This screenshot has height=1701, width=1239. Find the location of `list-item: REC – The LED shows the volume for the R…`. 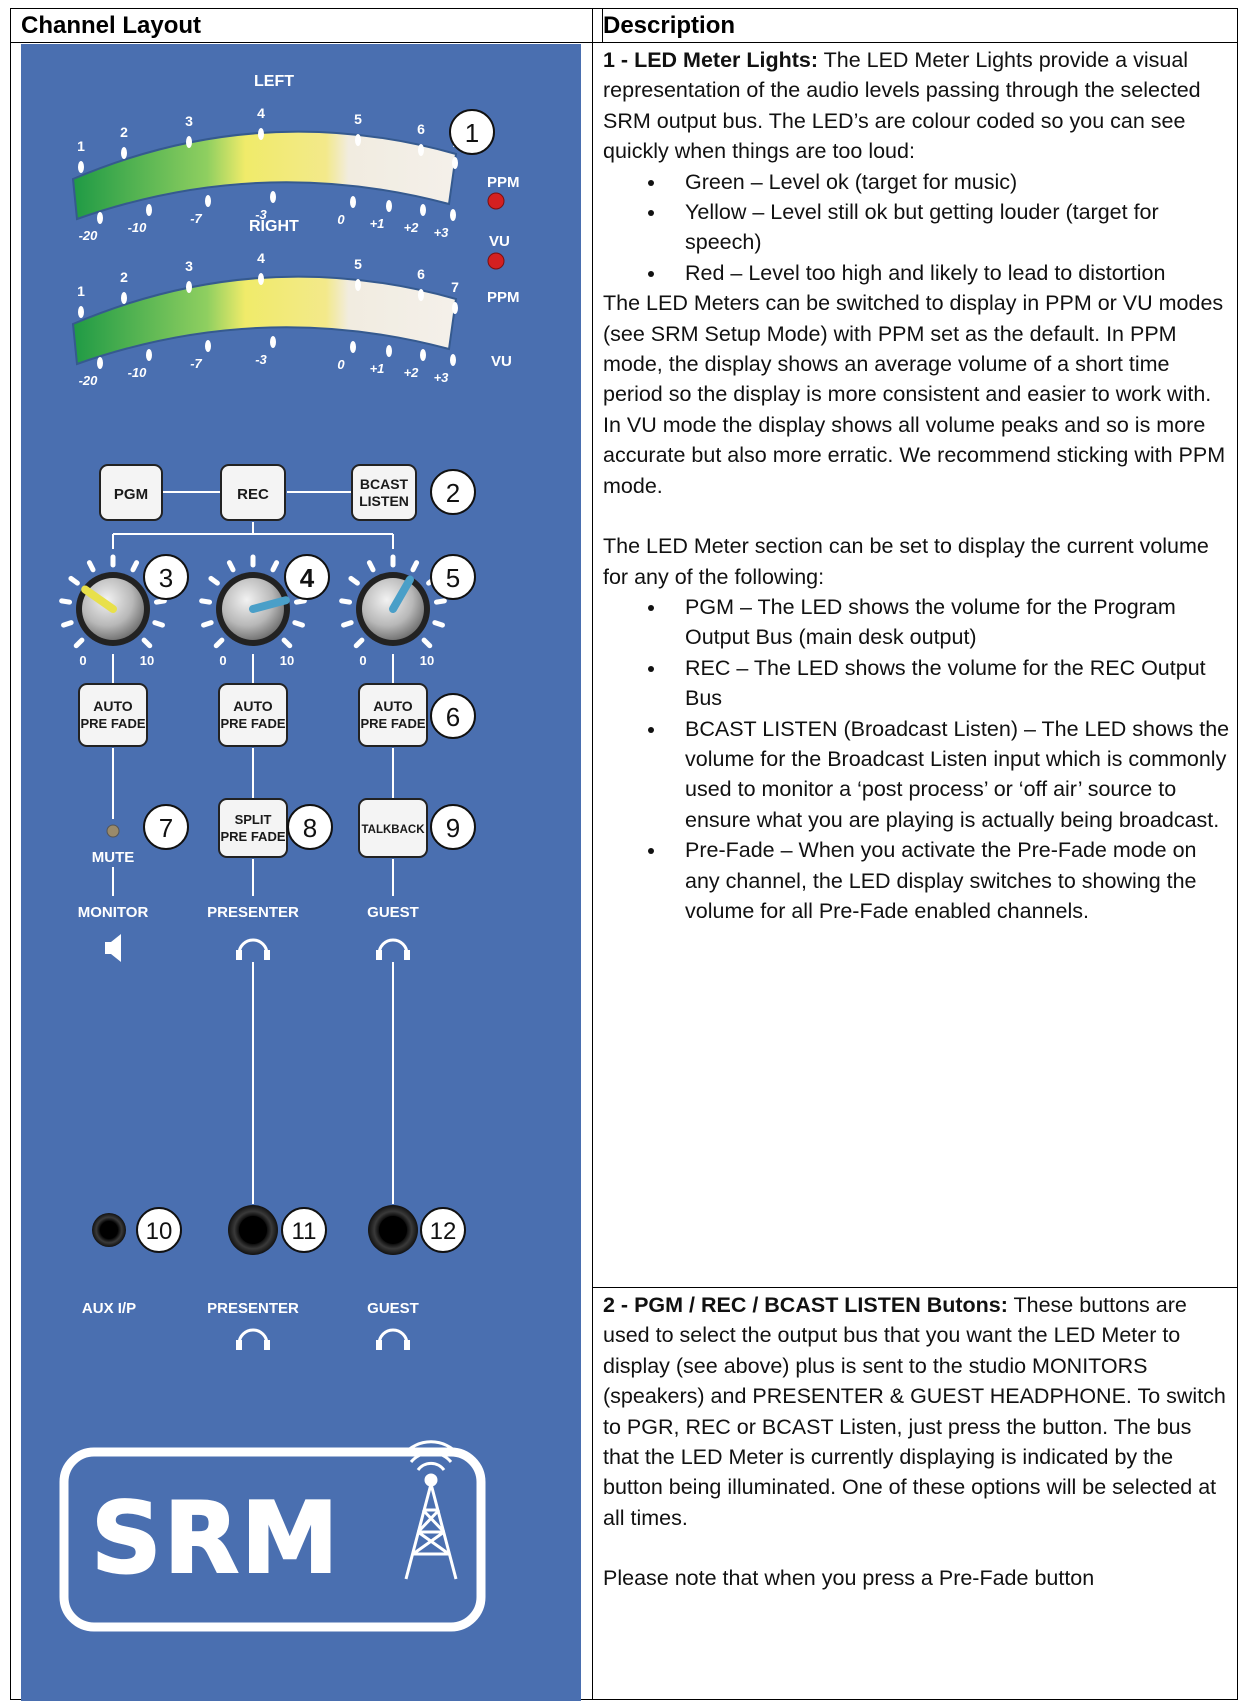

list-item: REC – The LED shows the volume for the R… is located at coordinates (949, 683).